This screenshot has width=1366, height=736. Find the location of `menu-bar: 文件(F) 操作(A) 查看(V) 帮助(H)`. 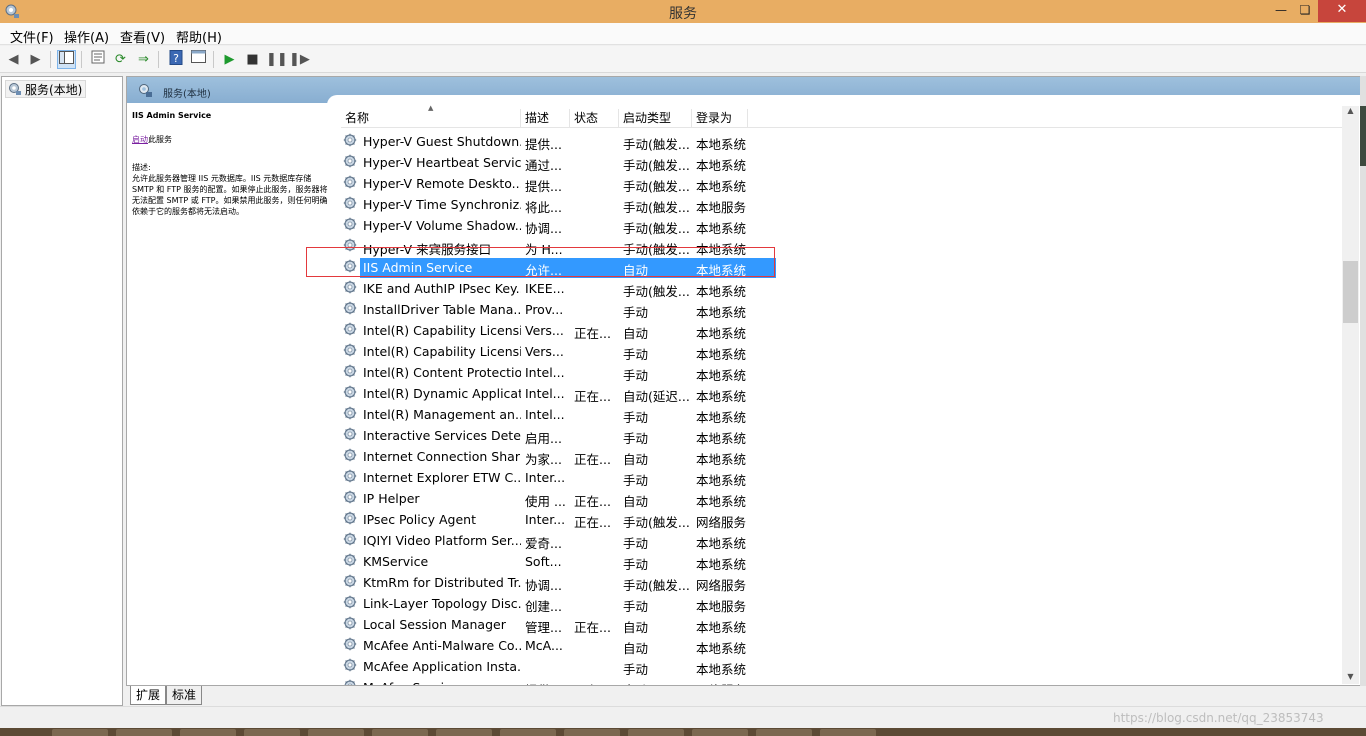

menu-bar: 文件(F) 操作(A) 查看(V) 帮助(H) is located at coordinates (683, 34).